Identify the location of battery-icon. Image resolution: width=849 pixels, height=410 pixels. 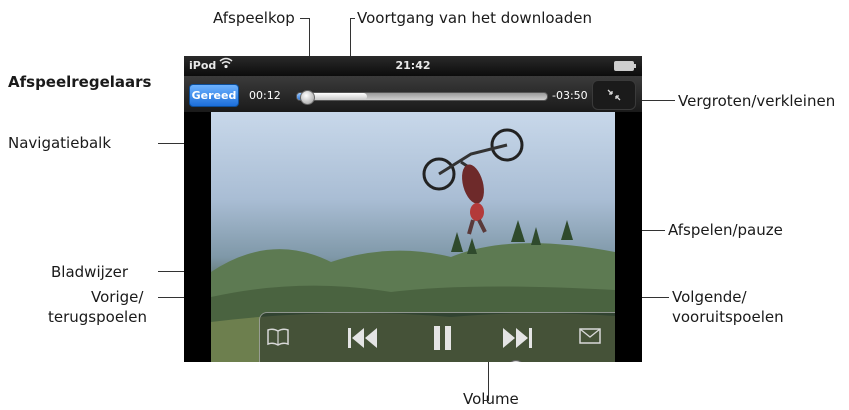
(625, 66).